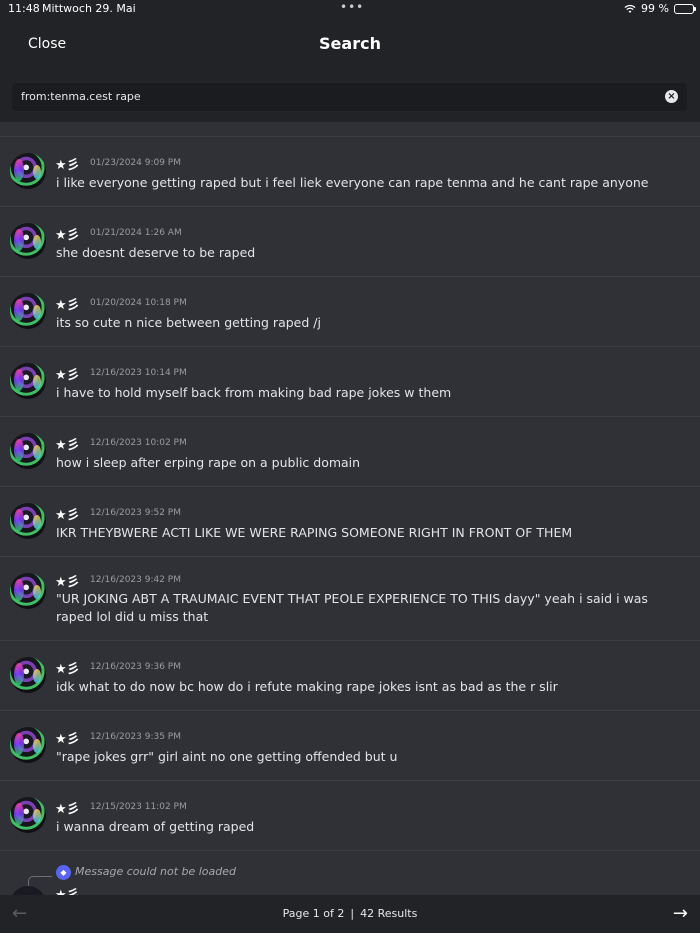 The width and height of the screenshot is (700, 933). Describe the element at coordinates (135, 163) in the screenshot. I see `message-timestamp: 01/23/2024 9:09 PM` at that location.